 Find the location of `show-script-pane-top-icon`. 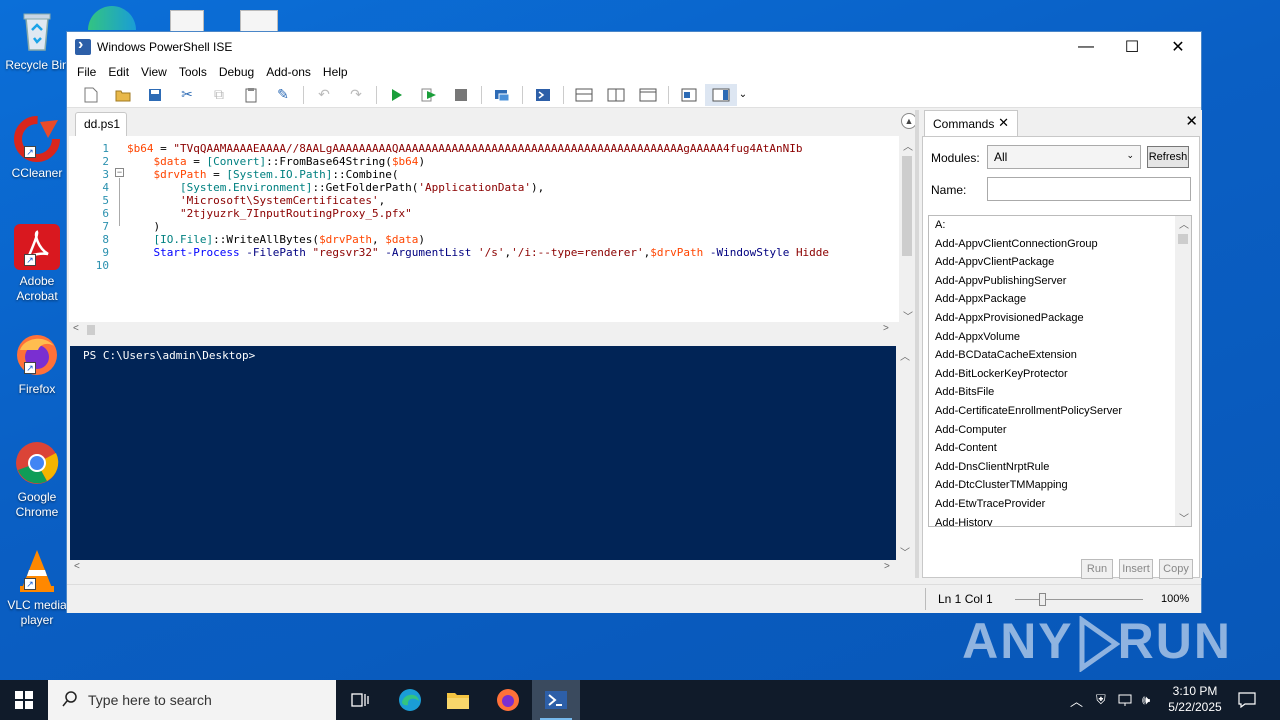

show-script-pane-top-icon is located at coordinates (584, 95).